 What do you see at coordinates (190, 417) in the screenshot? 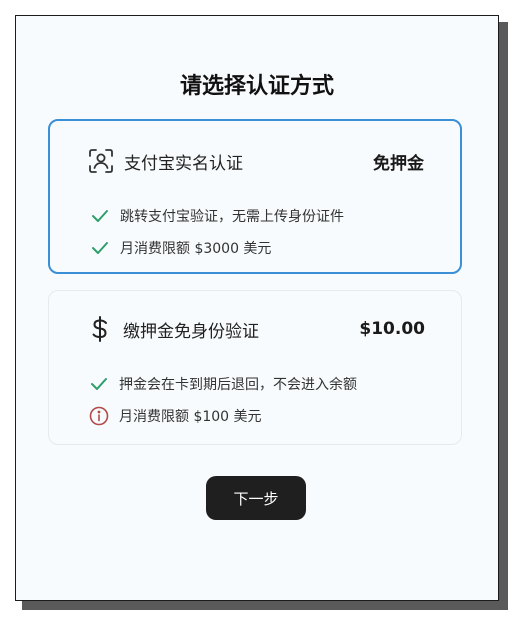
I see `feature-text: 月消费限额 $100 美元` at bounding box center [190, 417].